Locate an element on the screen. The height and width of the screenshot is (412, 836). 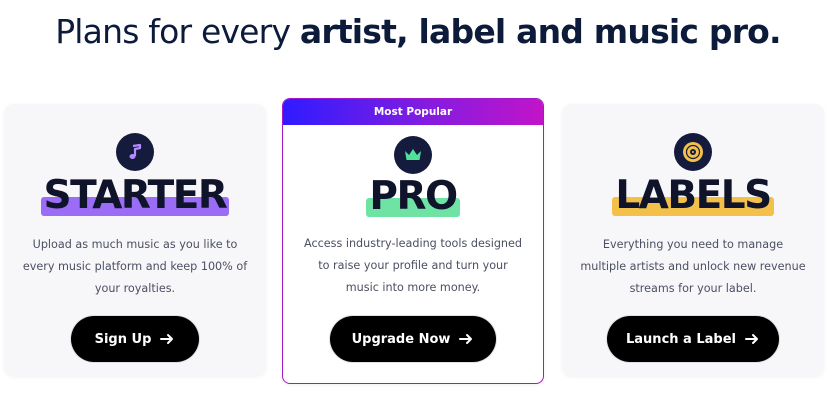
plan-name: PRO is located at coordinates (413, 197).